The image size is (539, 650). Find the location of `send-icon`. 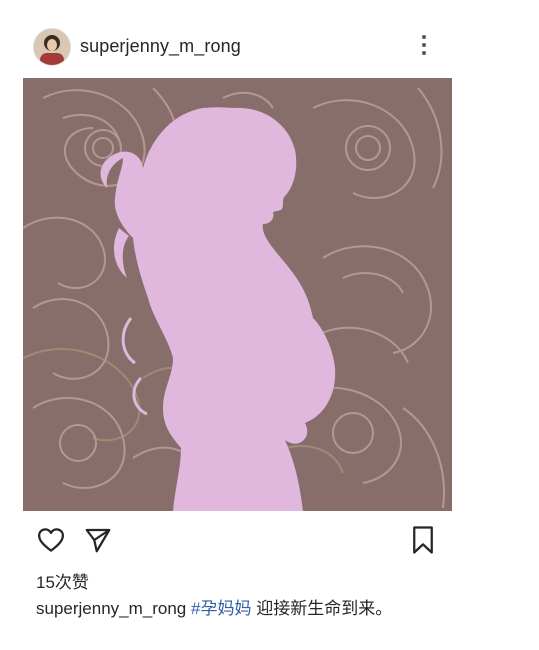

send-icon is located at coordinates (98, 542).